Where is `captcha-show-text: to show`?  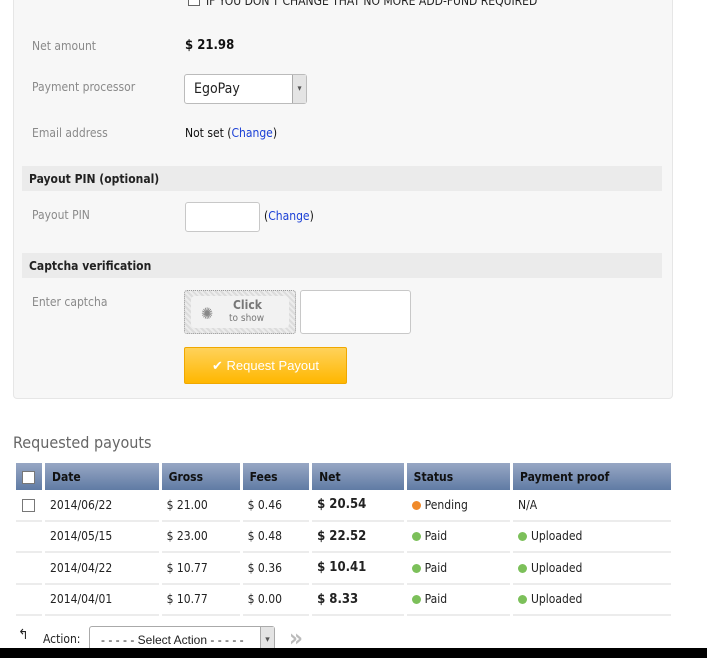 captcha-show-text: to show is located at coordinates (247, 318).